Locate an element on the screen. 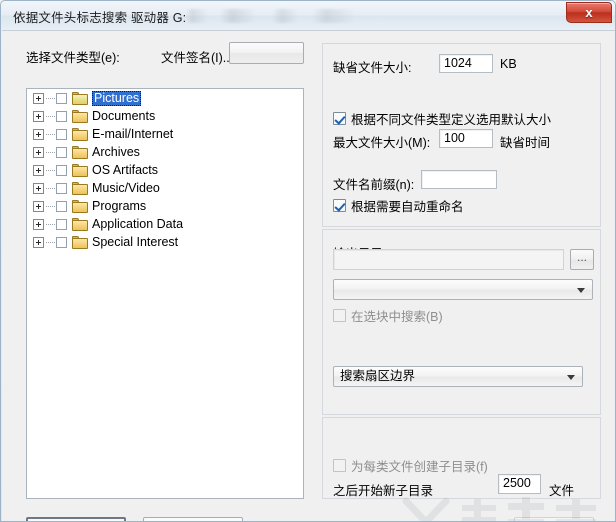  search-in-block-checkbox: 在选块中搜索(B) is located at coordinates (388, 315).